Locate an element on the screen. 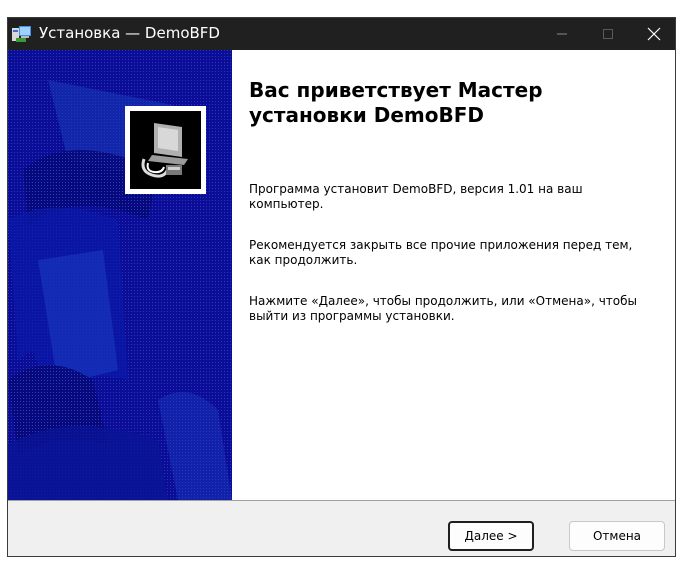  maximize-button is located at coordinates (608, 34).